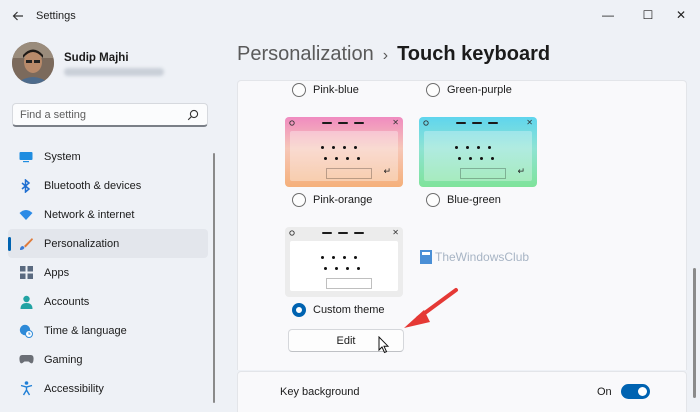 This screenshot has width=700, height=412. What do you see at coordinates (26, 331) in the screenshot?
I see `globe-clock-icon` at bounding box center [26, 331].